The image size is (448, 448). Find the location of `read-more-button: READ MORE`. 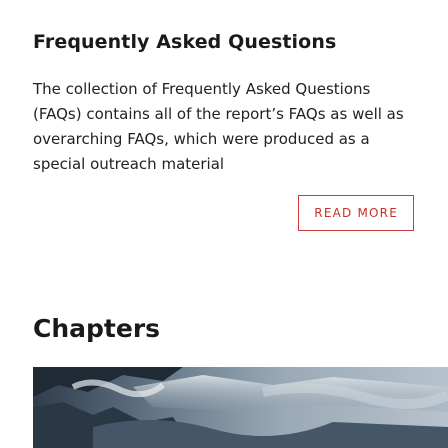

read-more-button: READ MORE is located at coordinates (356, 213).